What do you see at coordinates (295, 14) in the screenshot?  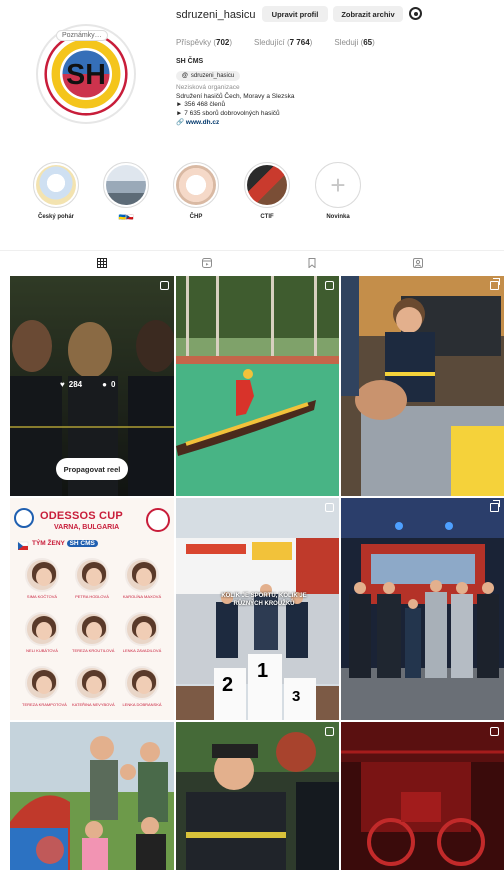 I see `edit-profile-button: Upravit profil` at bounding box center [295, 14].